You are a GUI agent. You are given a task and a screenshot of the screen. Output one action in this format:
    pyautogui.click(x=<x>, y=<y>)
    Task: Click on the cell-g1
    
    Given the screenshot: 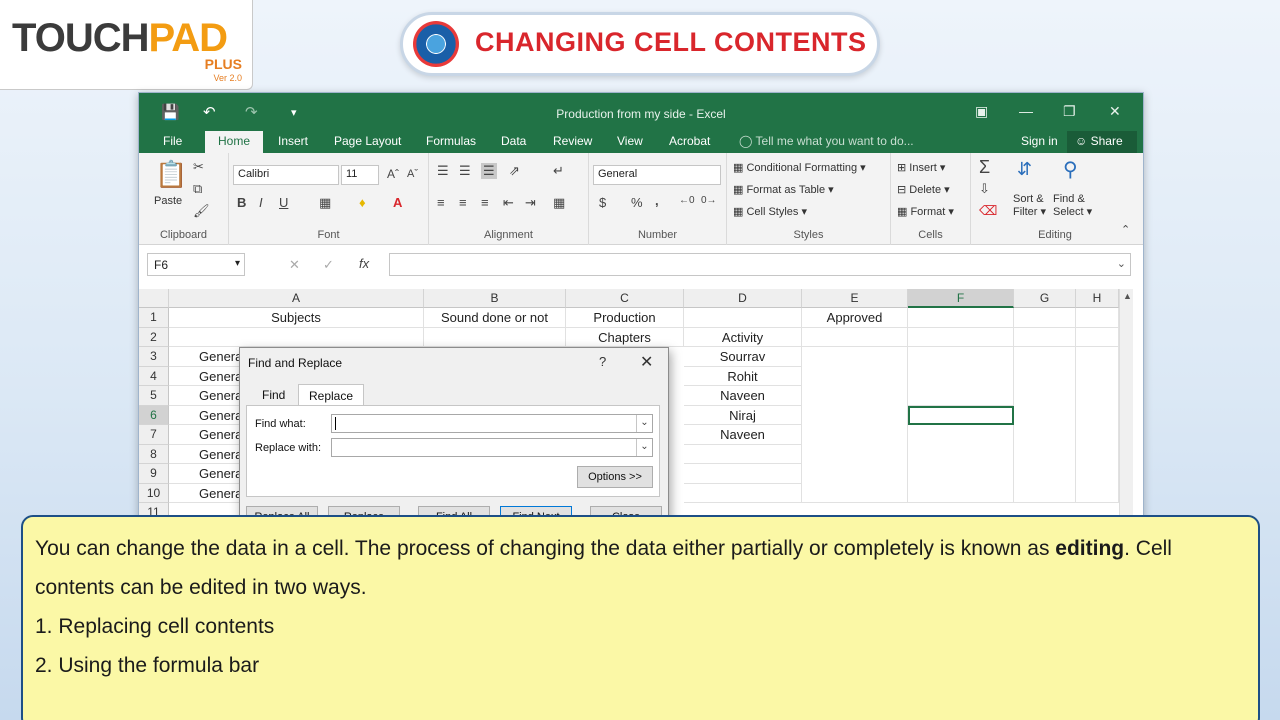 What is the action you would take?
    pyautogui.click(x=1045, y=318)
    